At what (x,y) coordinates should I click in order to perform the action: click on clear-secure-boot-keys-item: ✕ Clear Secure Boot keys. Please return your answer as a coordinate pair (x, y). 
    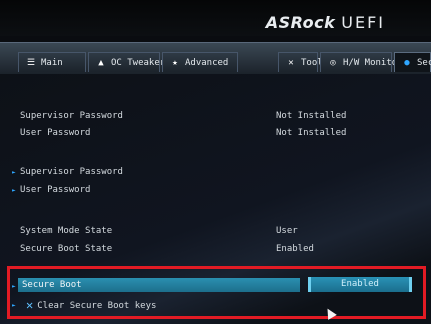
    Looking at the image, I should click on (91, 305).